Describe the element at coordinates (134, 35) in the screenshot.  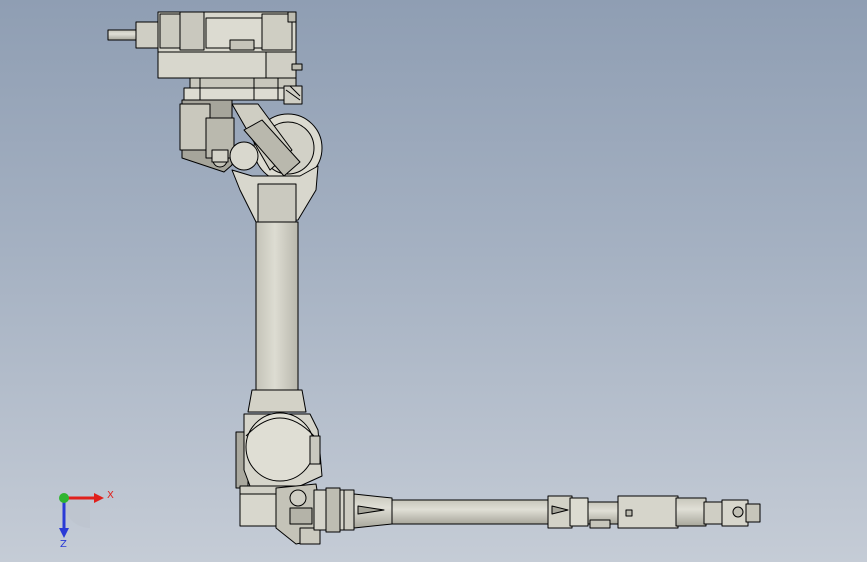
I see `cable-connector` at that location.